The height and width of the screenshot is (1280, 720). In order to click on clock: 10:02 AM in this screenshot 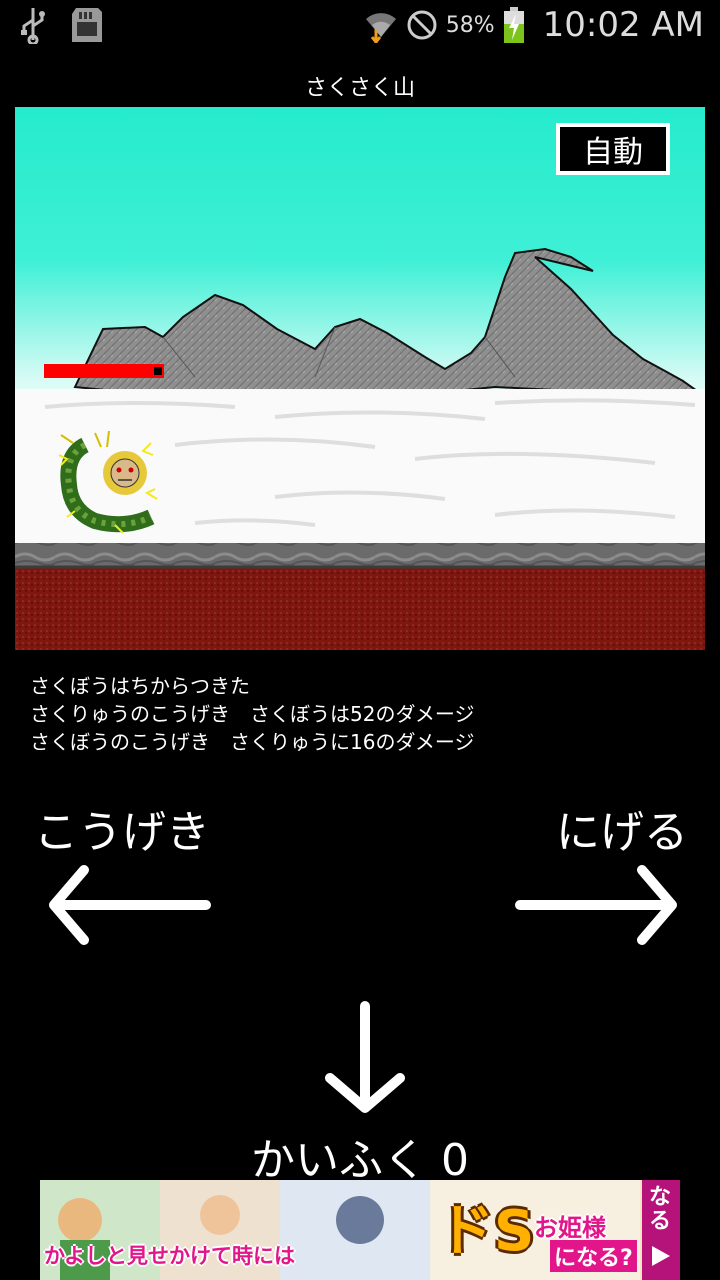, I will do `click(623, 25)`.